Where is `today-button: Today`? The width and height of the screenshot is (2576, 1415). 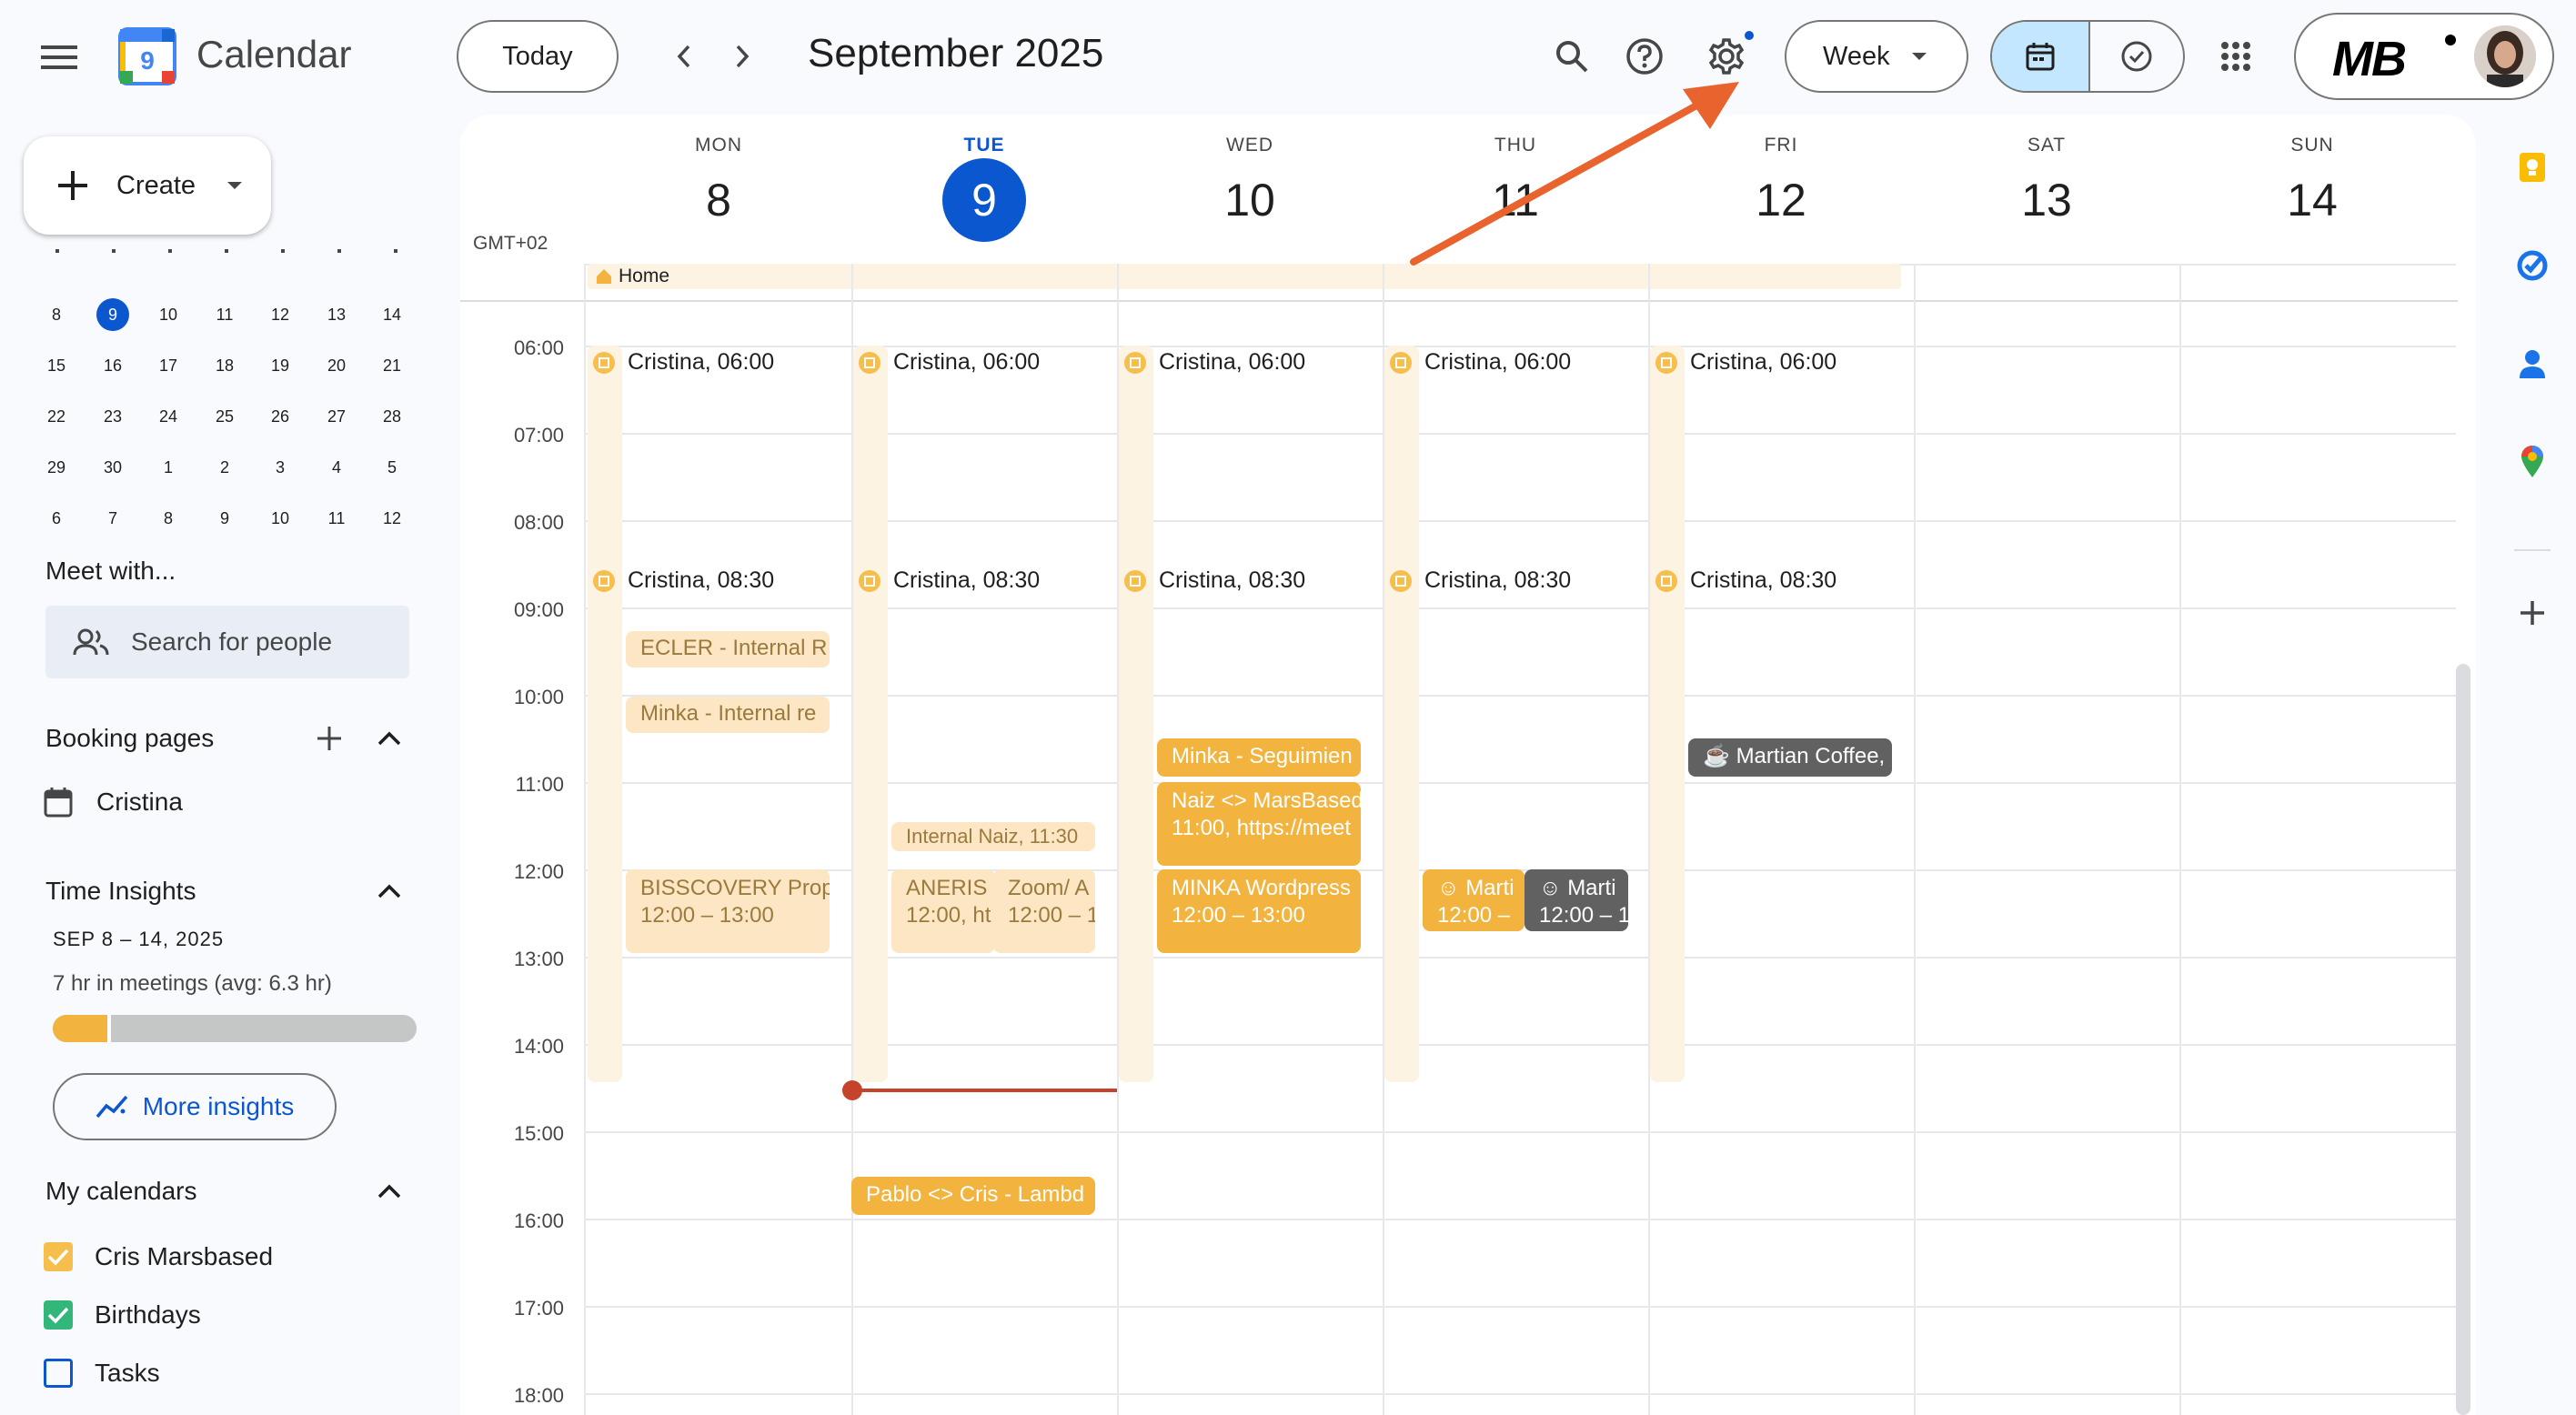
today-button: Today is located at coordinates (538, 56).